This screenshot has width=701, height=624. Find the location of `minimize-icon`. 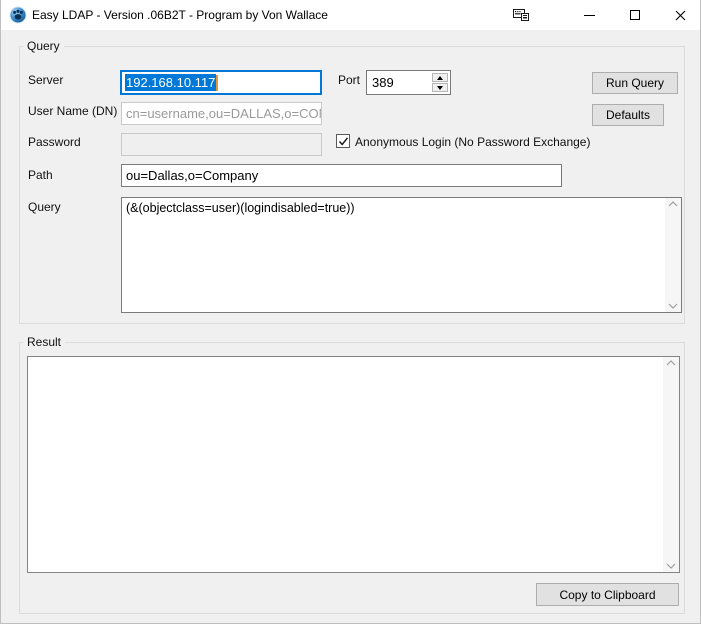

minimize-icon is located at coordinates (589, 15).